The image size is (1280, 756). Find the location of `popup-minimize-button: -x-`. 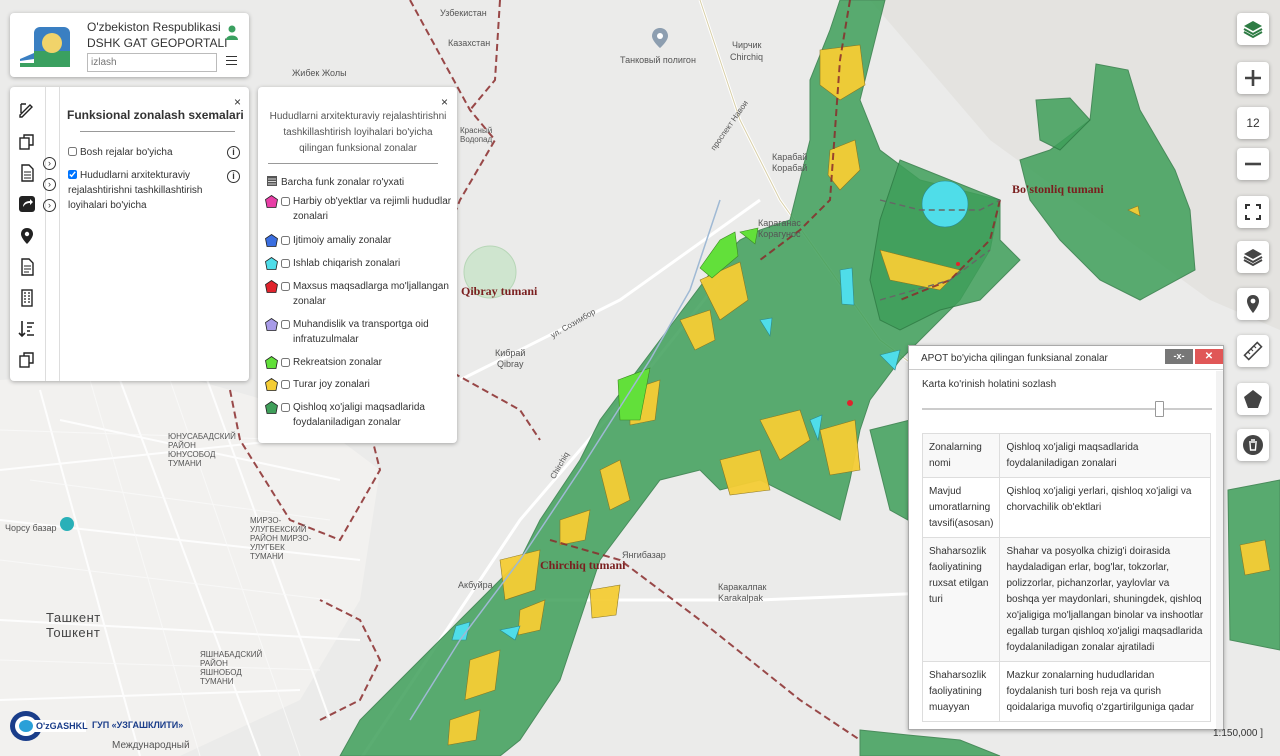

popup-minimize-button: -x- is located at coordinates (1179, 356).